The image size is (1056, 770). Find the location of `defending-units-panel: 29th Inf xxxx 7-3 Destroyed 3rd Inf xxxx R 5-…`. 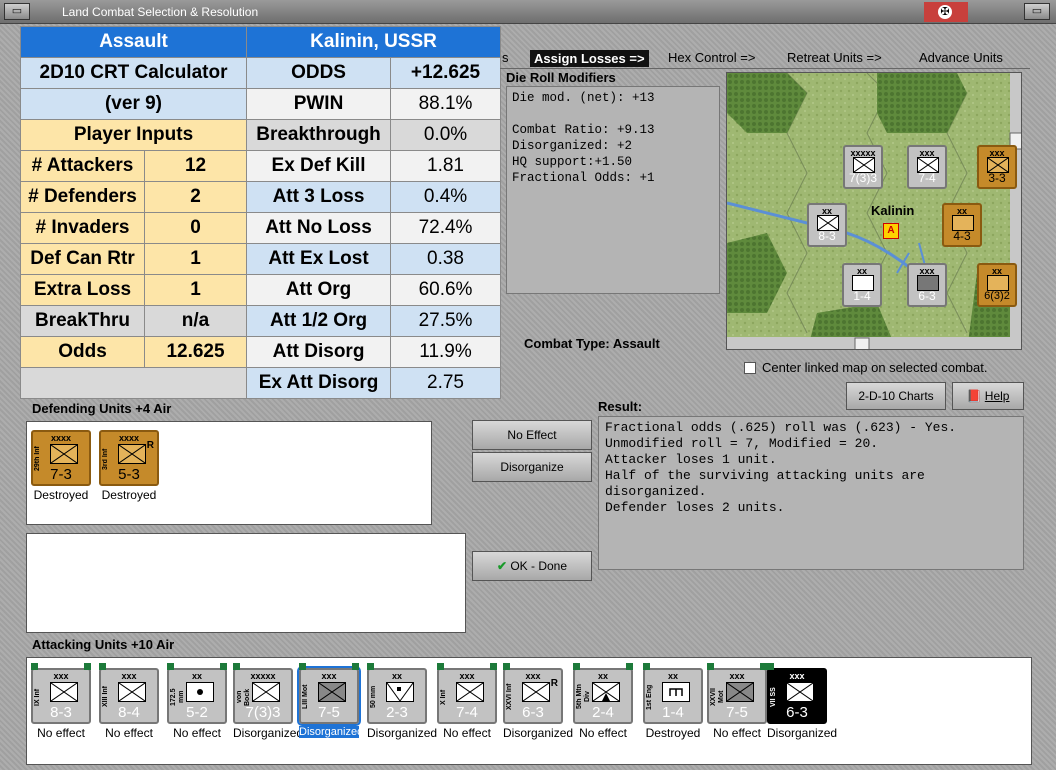

defending-units-panel: 29th Inf xxxx 7-3 Destroyed 3rd Inf xxxx R 5-… is located at coordinates (229, 473).